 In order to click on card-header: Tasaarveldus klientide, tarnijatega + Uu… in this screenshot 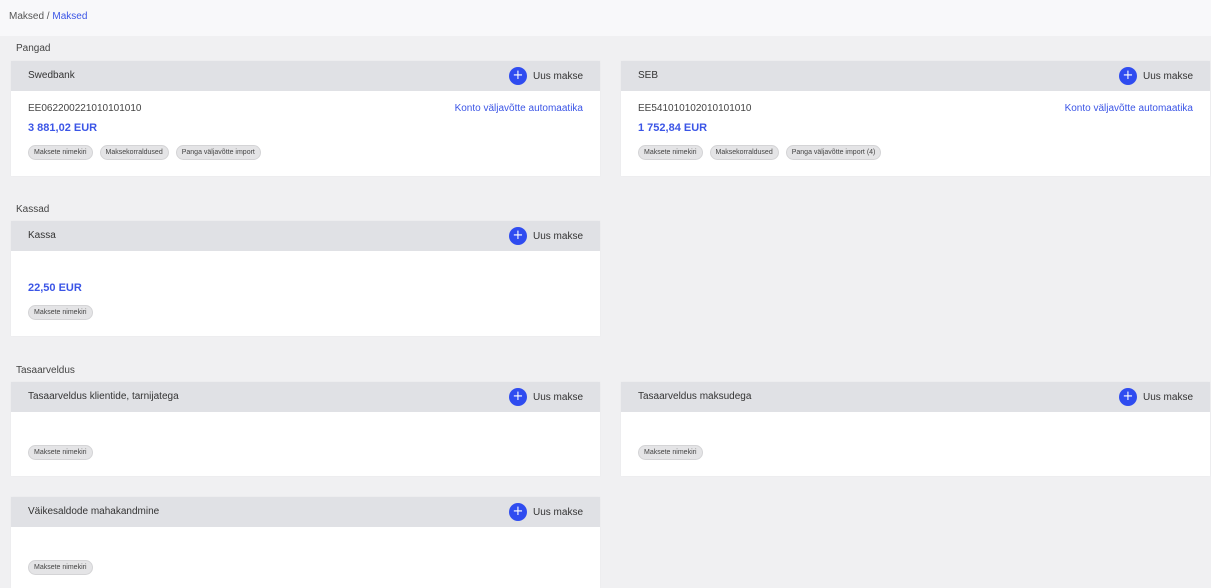, I will do `click(305, 397)`.